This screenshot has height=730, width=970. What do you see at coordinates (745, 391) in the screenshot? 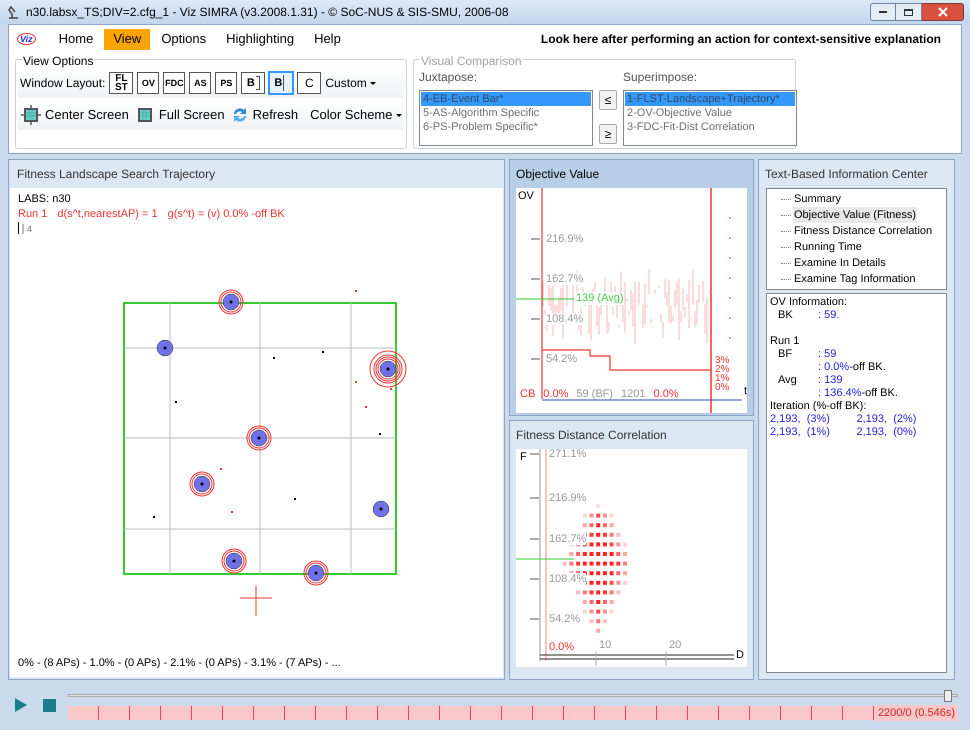
I see `axis-label: t` at bounding box center [745, 391].